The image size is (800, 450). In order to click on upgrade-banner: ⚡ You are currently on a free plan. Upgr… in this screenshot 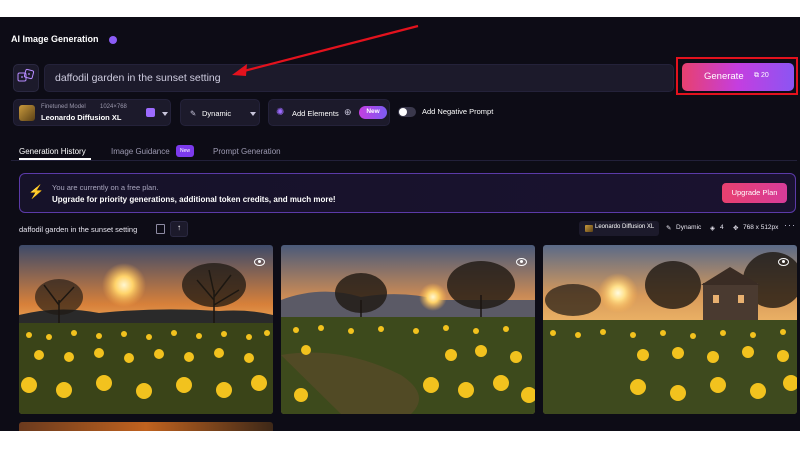, I will do `click(407, 193)`.